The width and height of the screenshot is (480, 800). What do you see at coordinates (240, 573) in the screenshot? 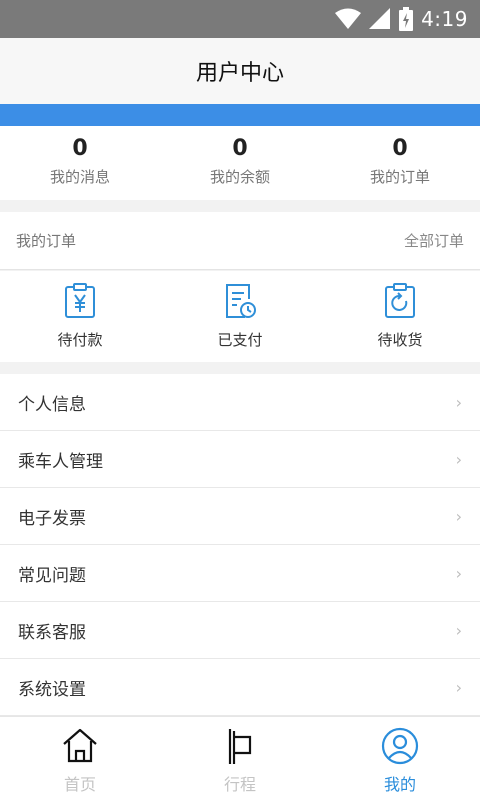
I see `menu-item-faq: 常见问题 ›` at bounding box center [240, 573].